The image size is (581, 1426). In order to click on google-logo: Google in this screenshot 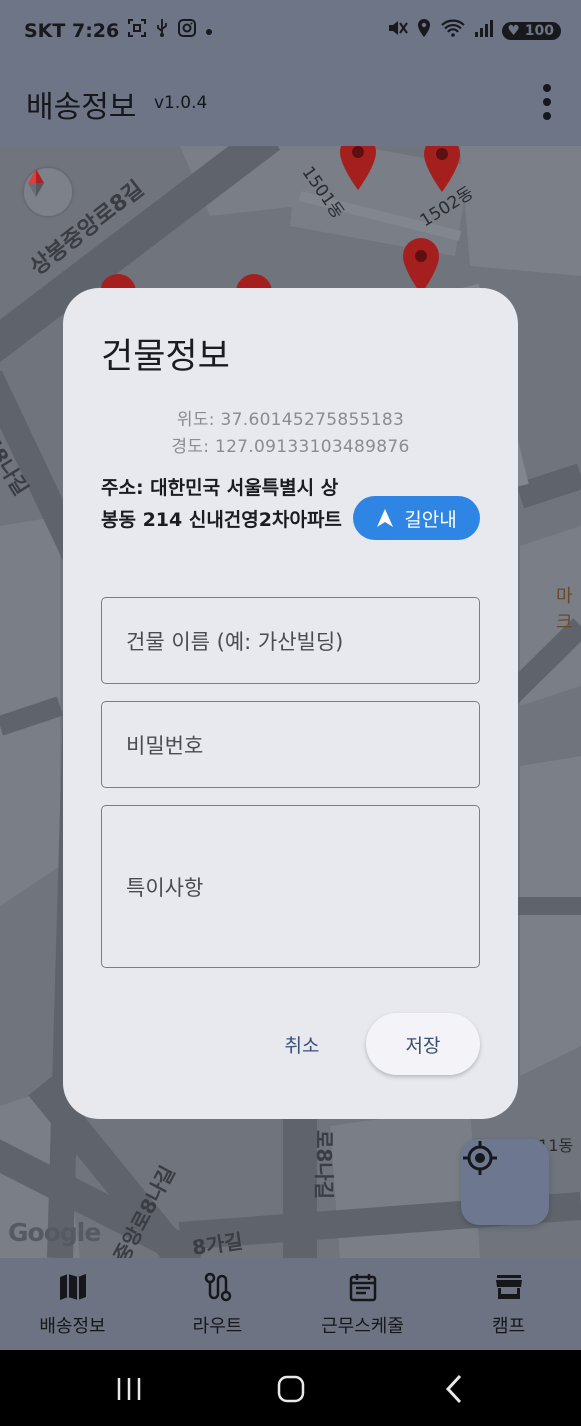, I will do `click(54, 1232)`.